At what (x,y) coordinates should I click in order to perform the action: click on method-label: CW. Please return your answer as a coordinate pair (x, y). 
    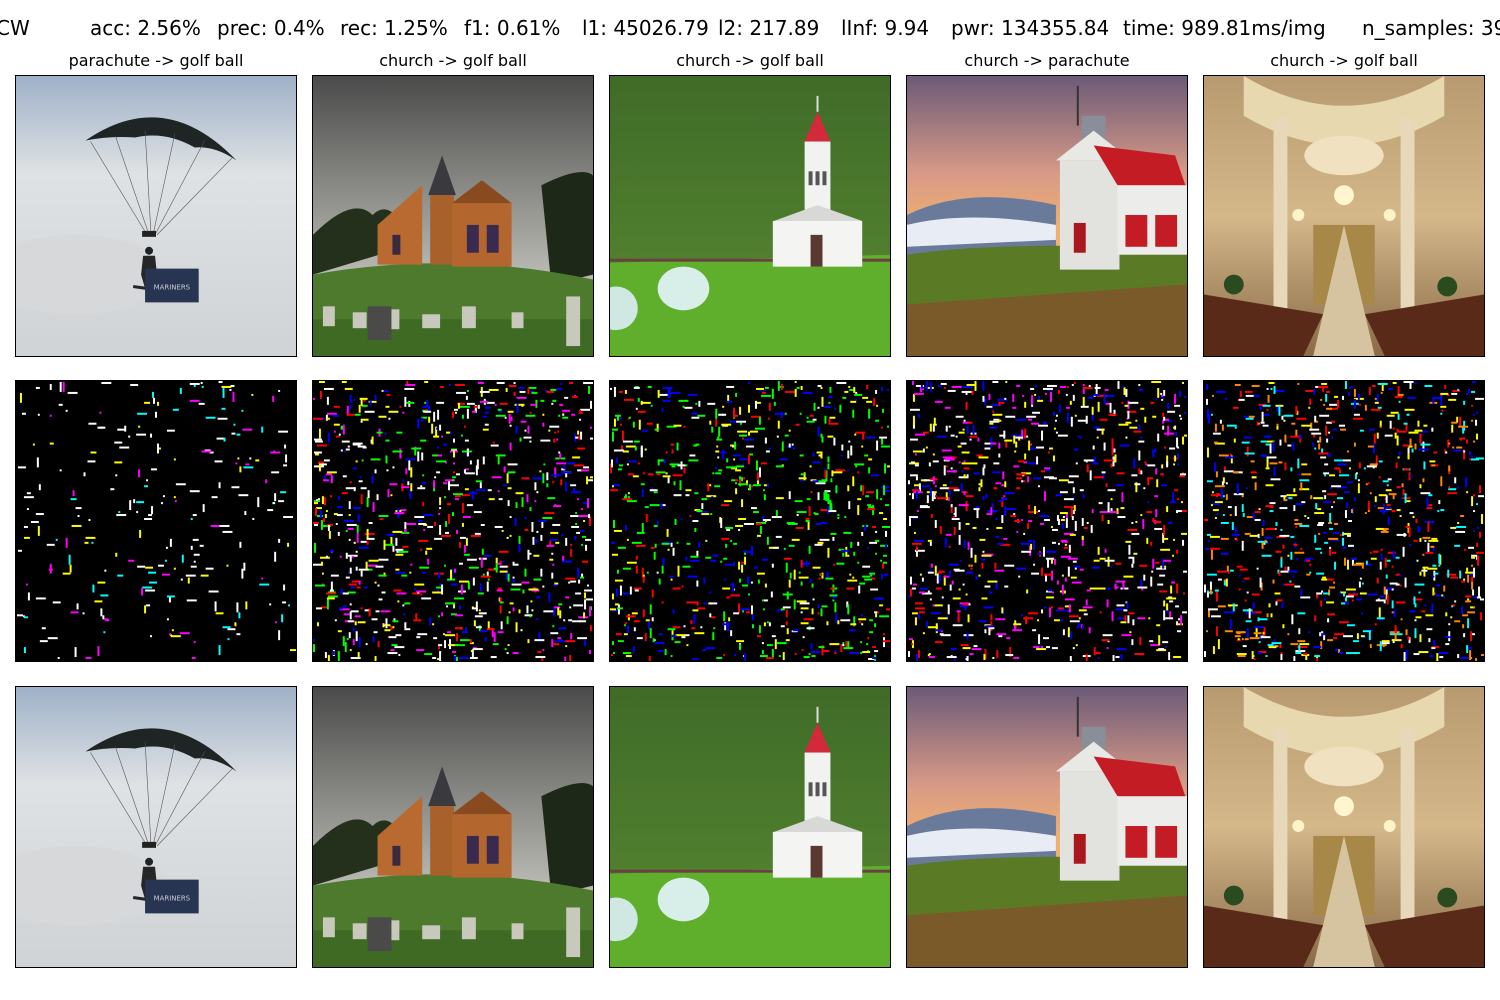
    Looking at the image, I should click on (15, 28).